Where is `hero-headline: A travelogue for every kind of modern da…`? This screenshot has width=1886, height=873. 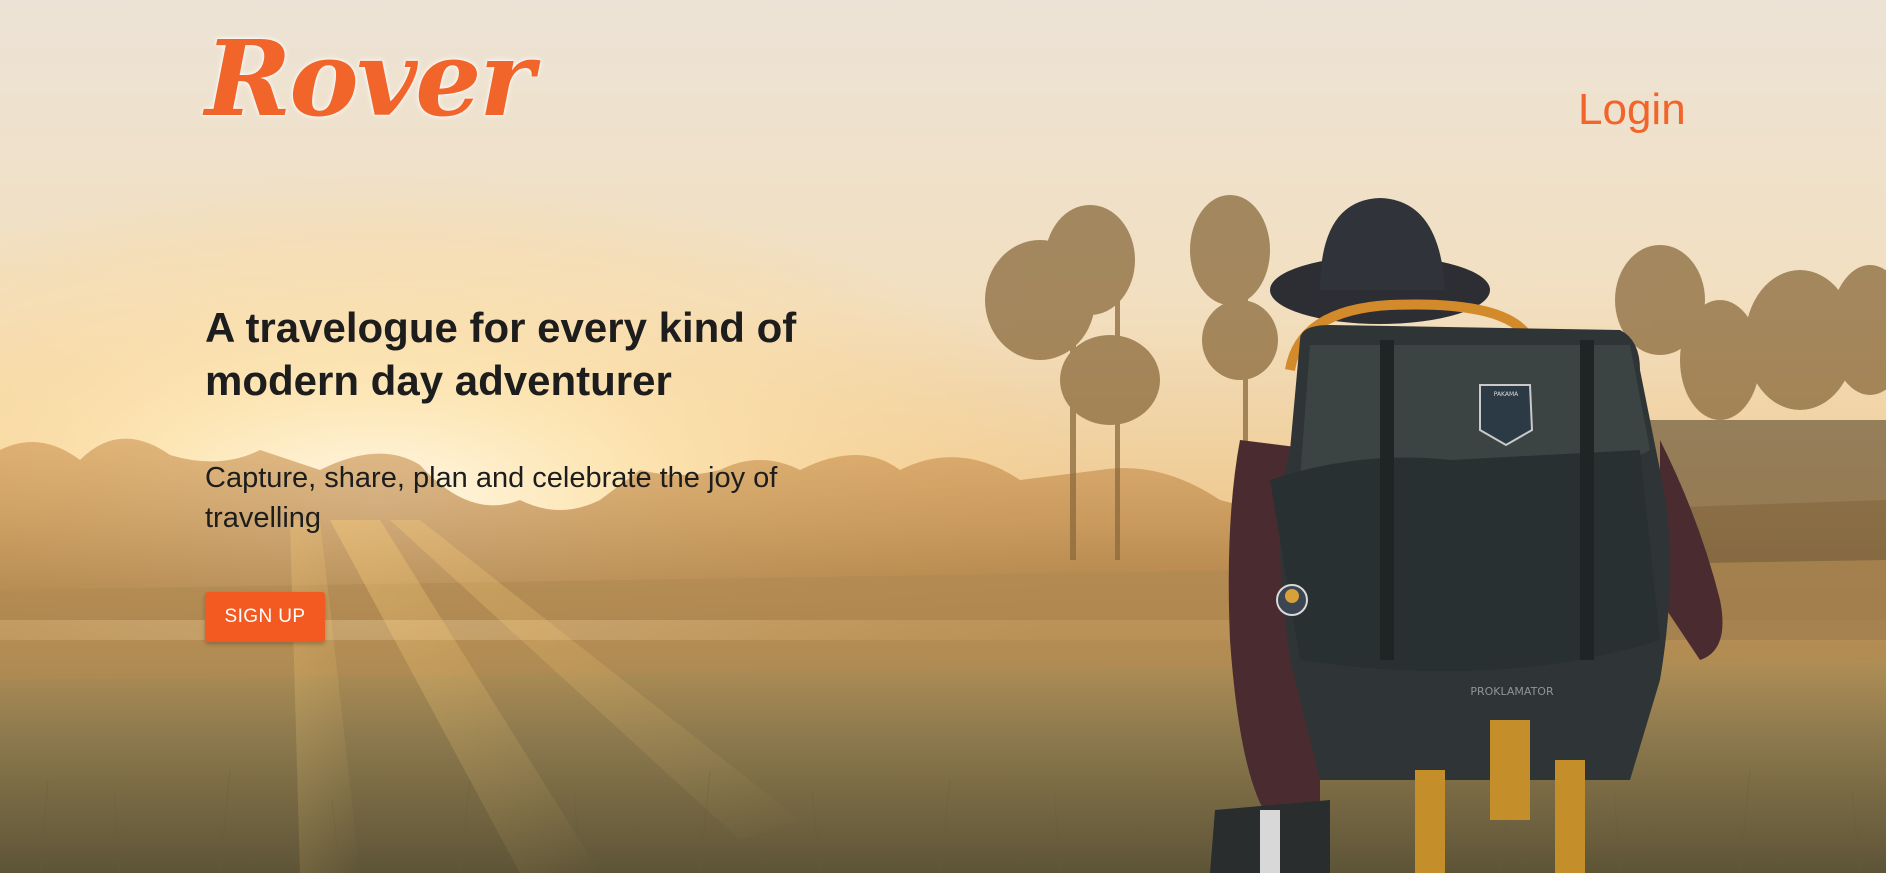 hero-headline: A travelogue for every kind of modern da… is located at coordinates (501, 354).